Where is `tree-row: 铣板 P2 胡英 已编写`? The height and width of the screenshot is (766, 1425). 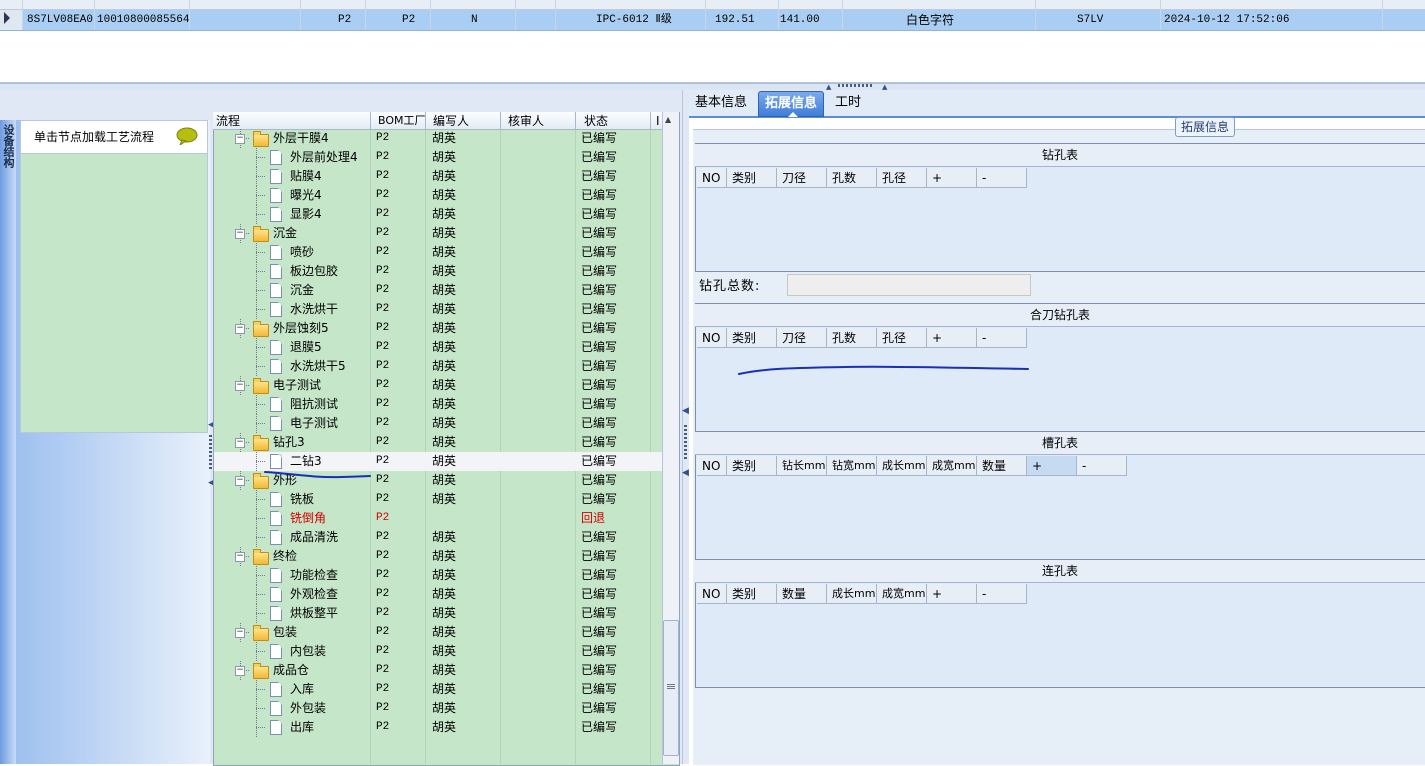
tree-row: 铣板 P2 胡英 已编写 is located at coordinates (438, 499).